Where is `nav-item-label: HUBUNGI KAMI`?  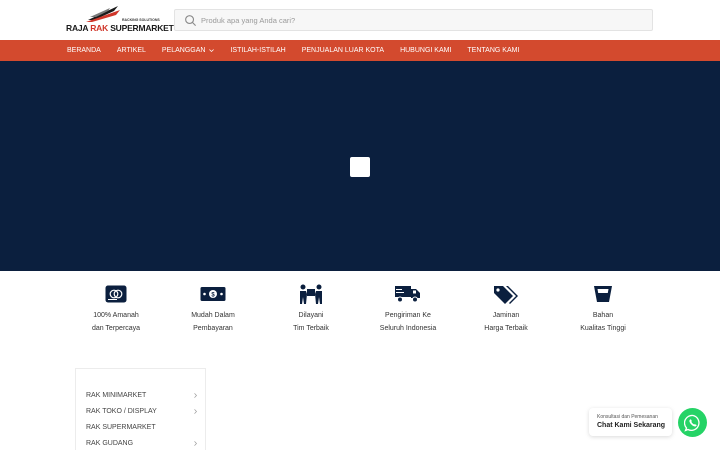 nav-item-label: HUBUNGI KAMI is located at coordinates (426, 50).